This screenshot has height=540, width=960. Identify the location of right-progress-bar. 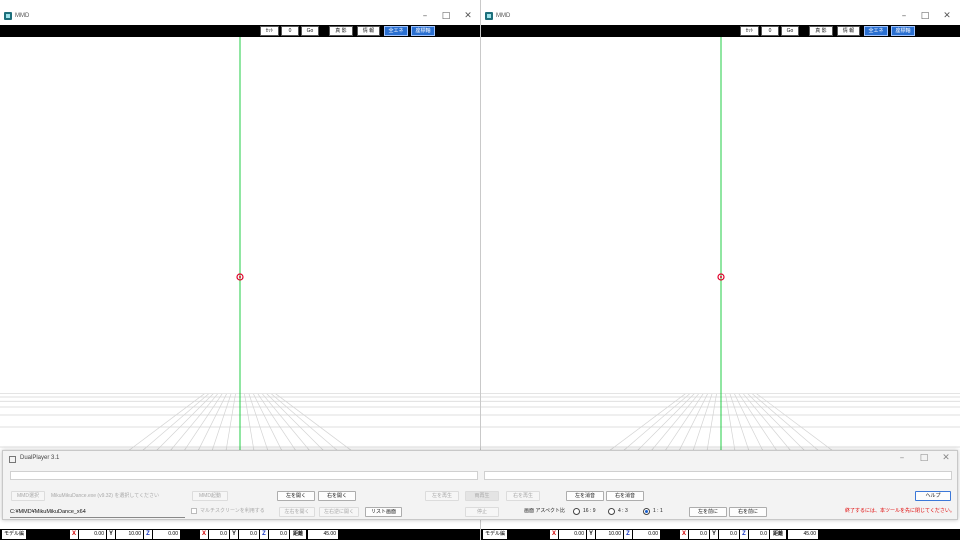
(718, 475).